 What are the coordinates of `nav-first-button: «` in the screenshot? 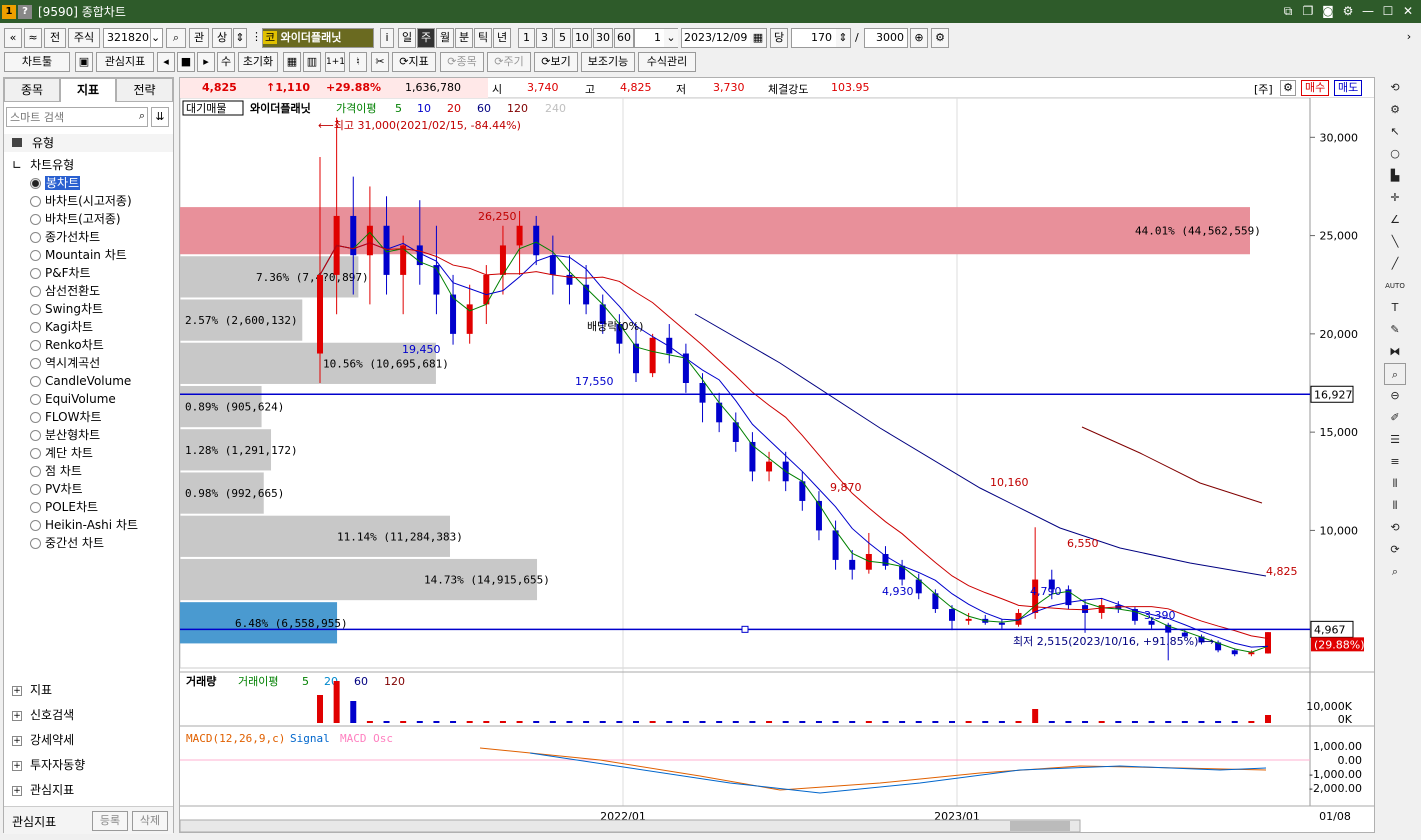 It's located at (13, 38).